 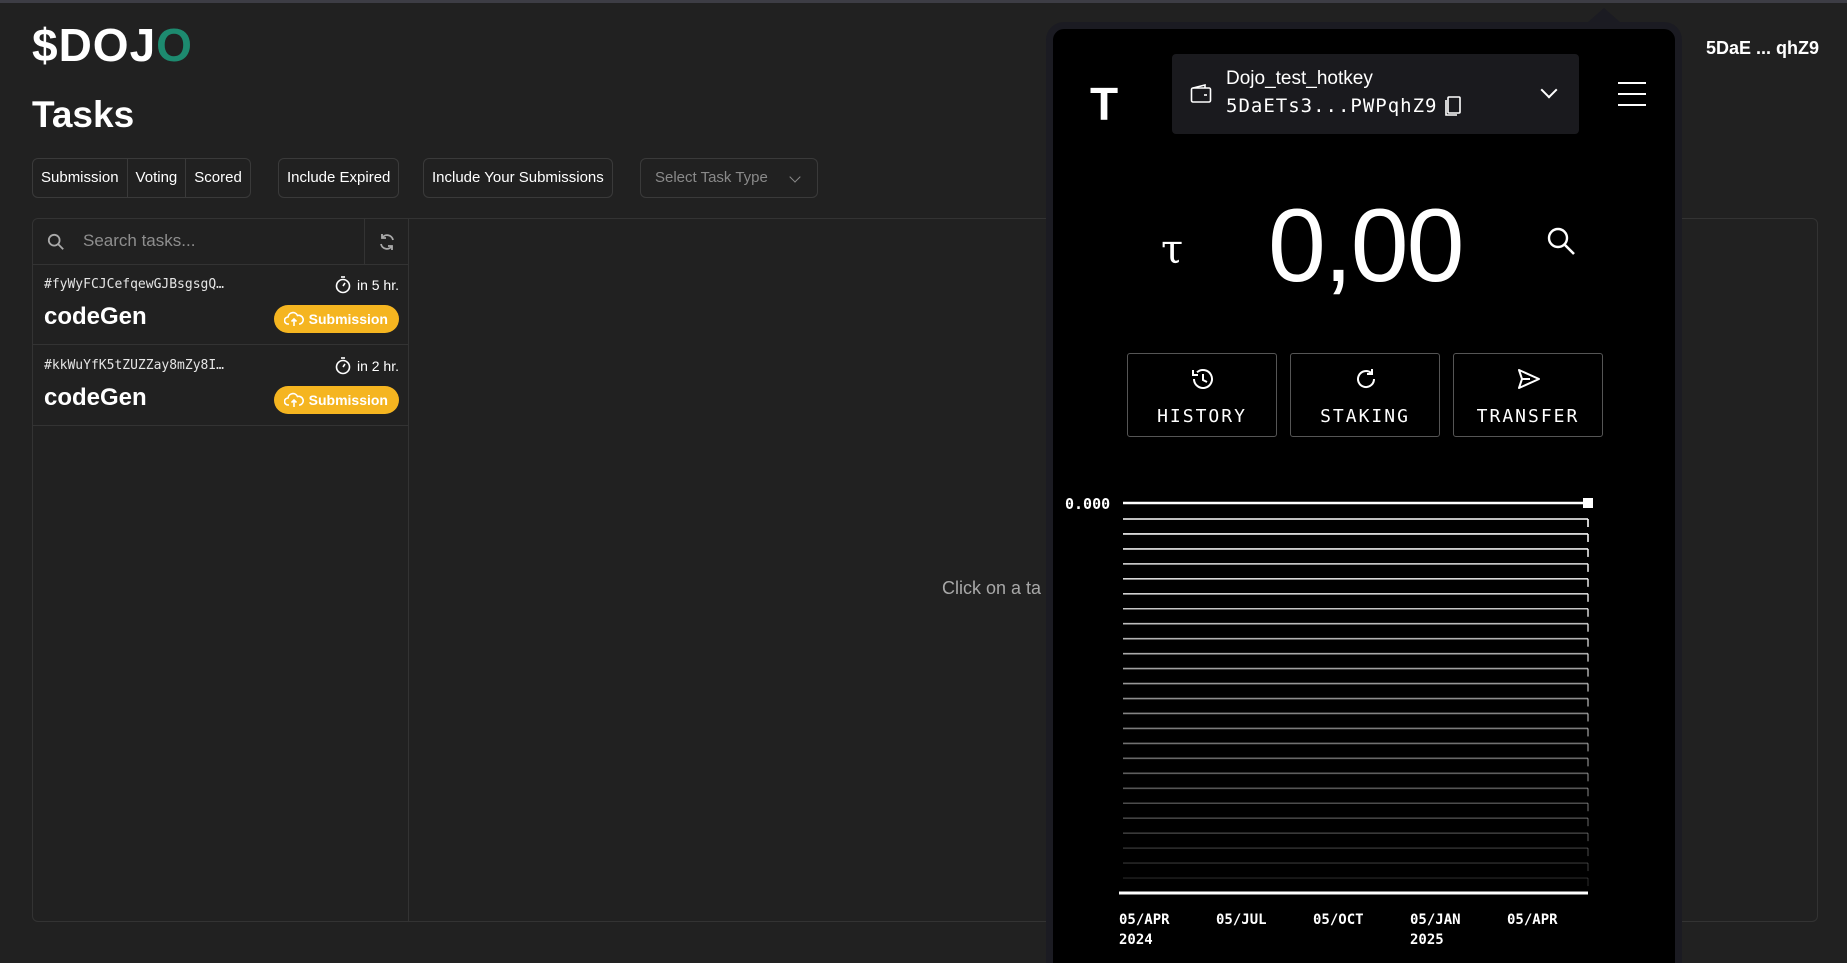 I want to click on transfer-label: TRANSFER, so click(x=1528, y=416).